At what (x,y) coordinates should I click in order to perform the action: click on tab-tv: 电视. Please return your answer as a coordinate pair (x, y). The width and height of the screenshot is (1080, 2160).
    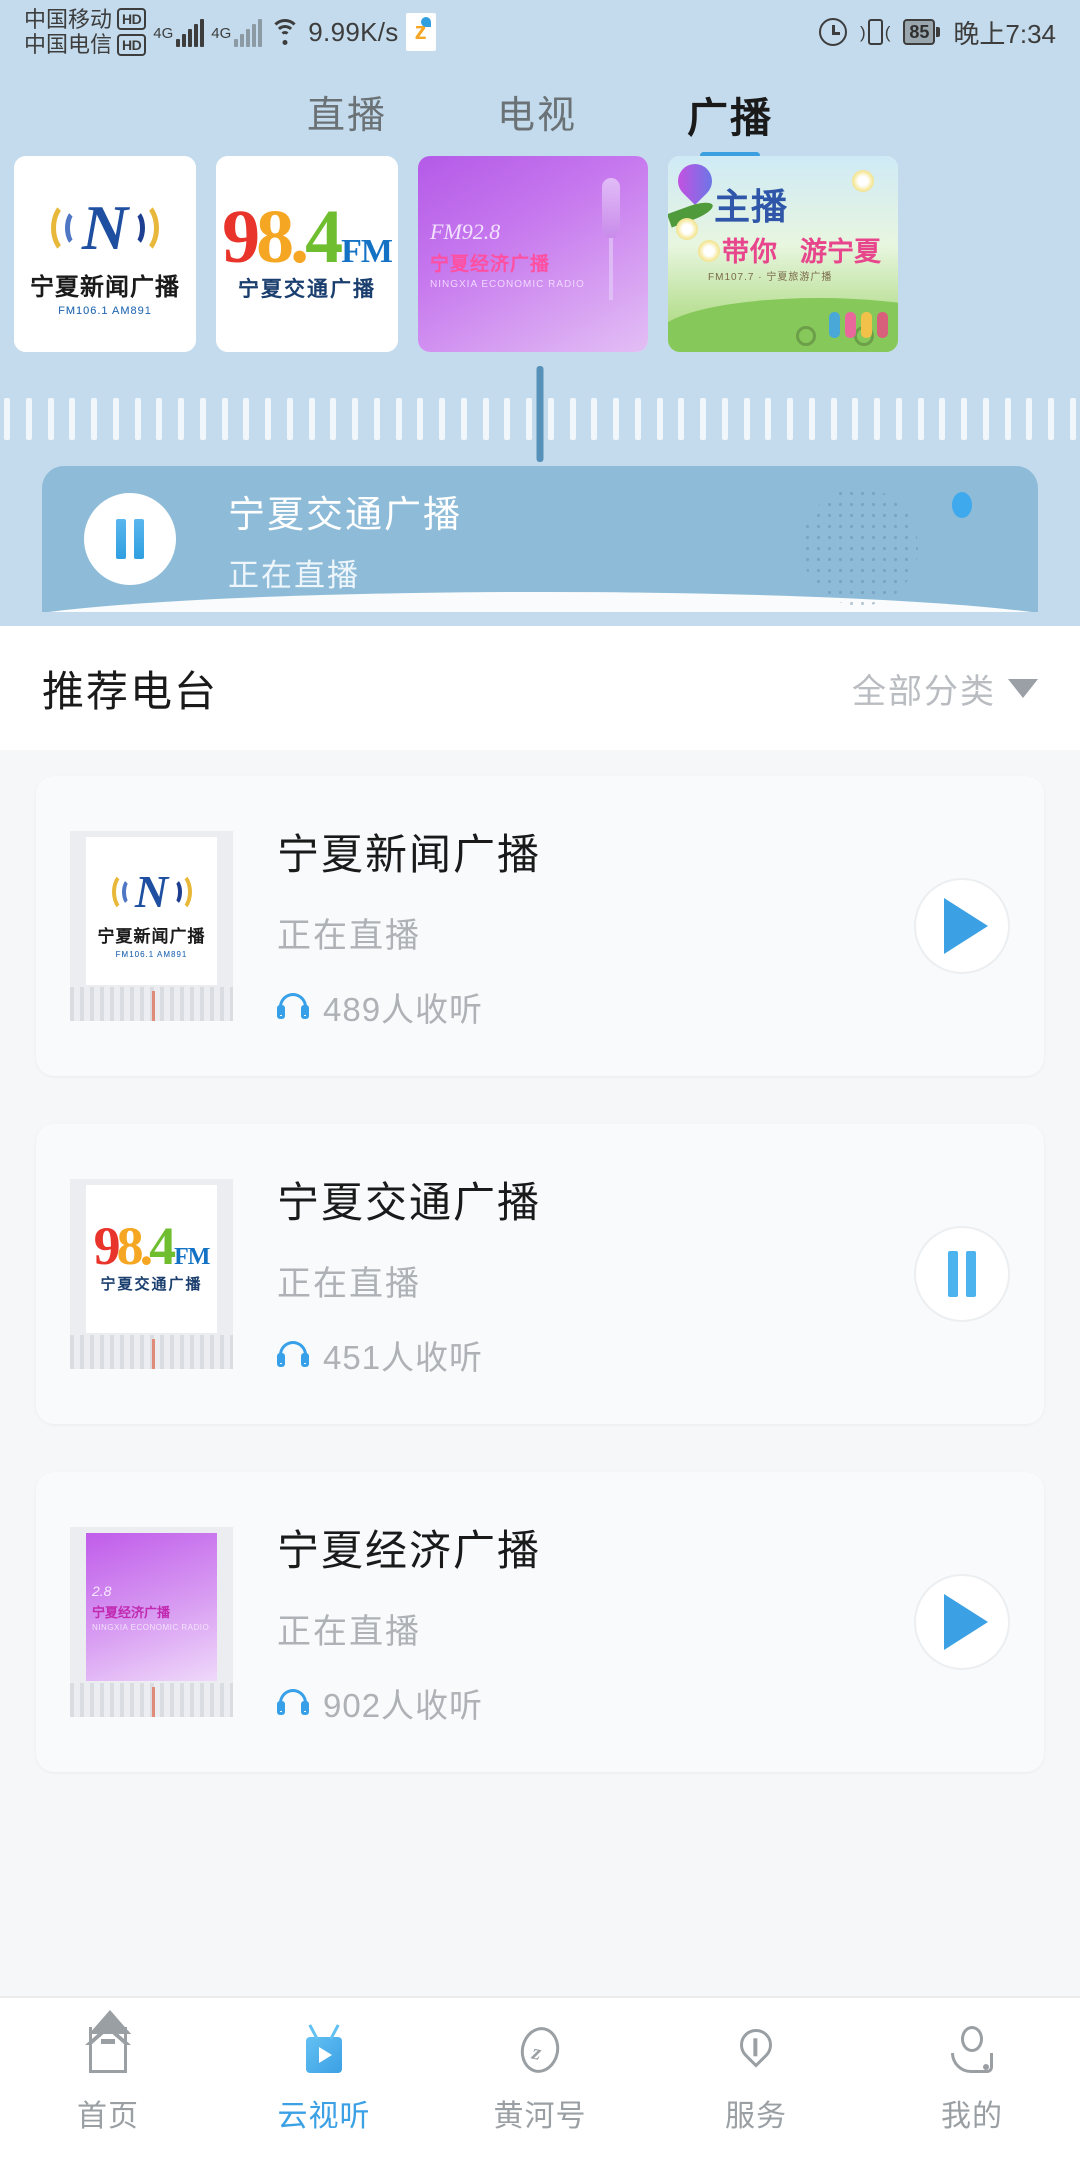
    Looking at the image, I should click on (537, 119).